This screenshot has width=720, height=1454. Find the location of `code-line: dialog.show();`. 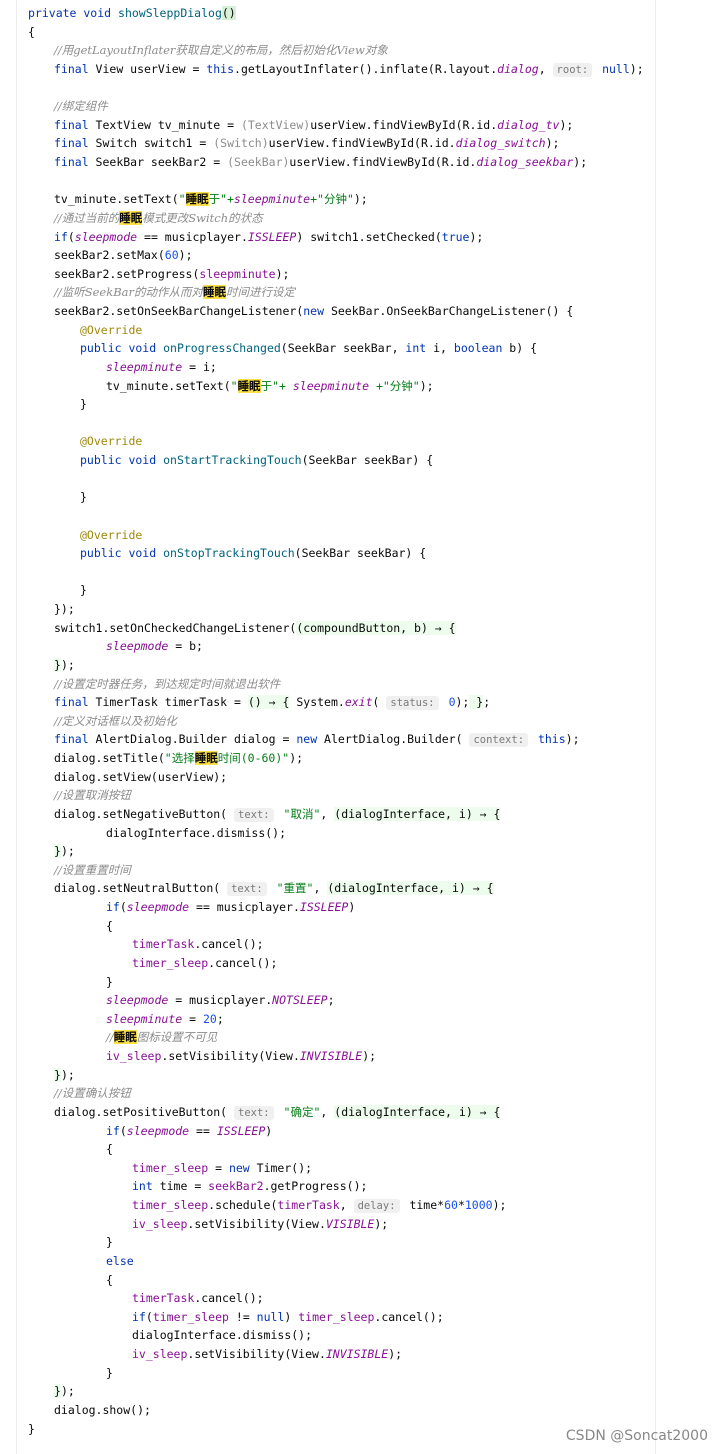

code-line: dialog.show(); is located at coordinates (360, 1410).